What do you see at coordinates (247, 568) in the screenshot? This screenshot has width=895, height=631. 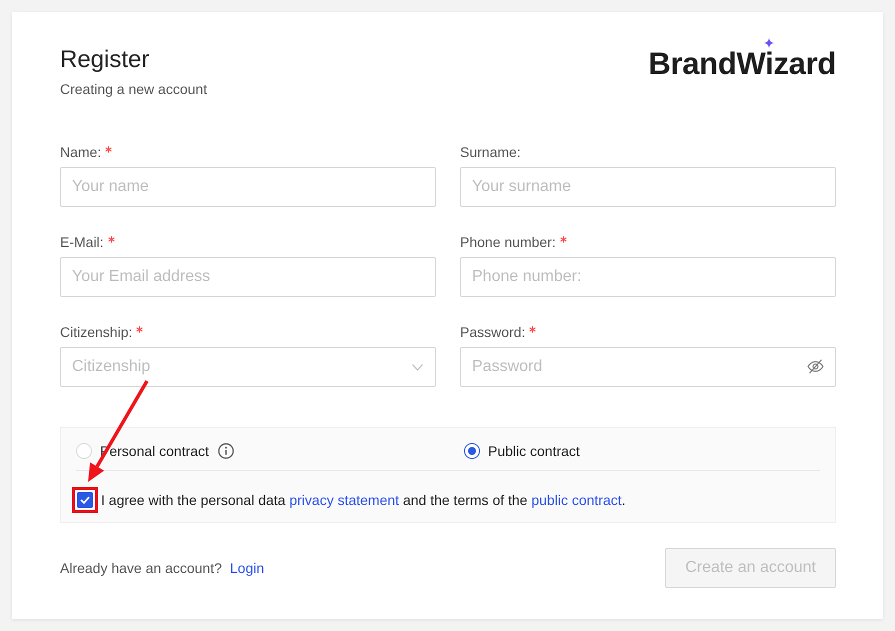 I see `login-link: Login` at bounding box center [247, 568].